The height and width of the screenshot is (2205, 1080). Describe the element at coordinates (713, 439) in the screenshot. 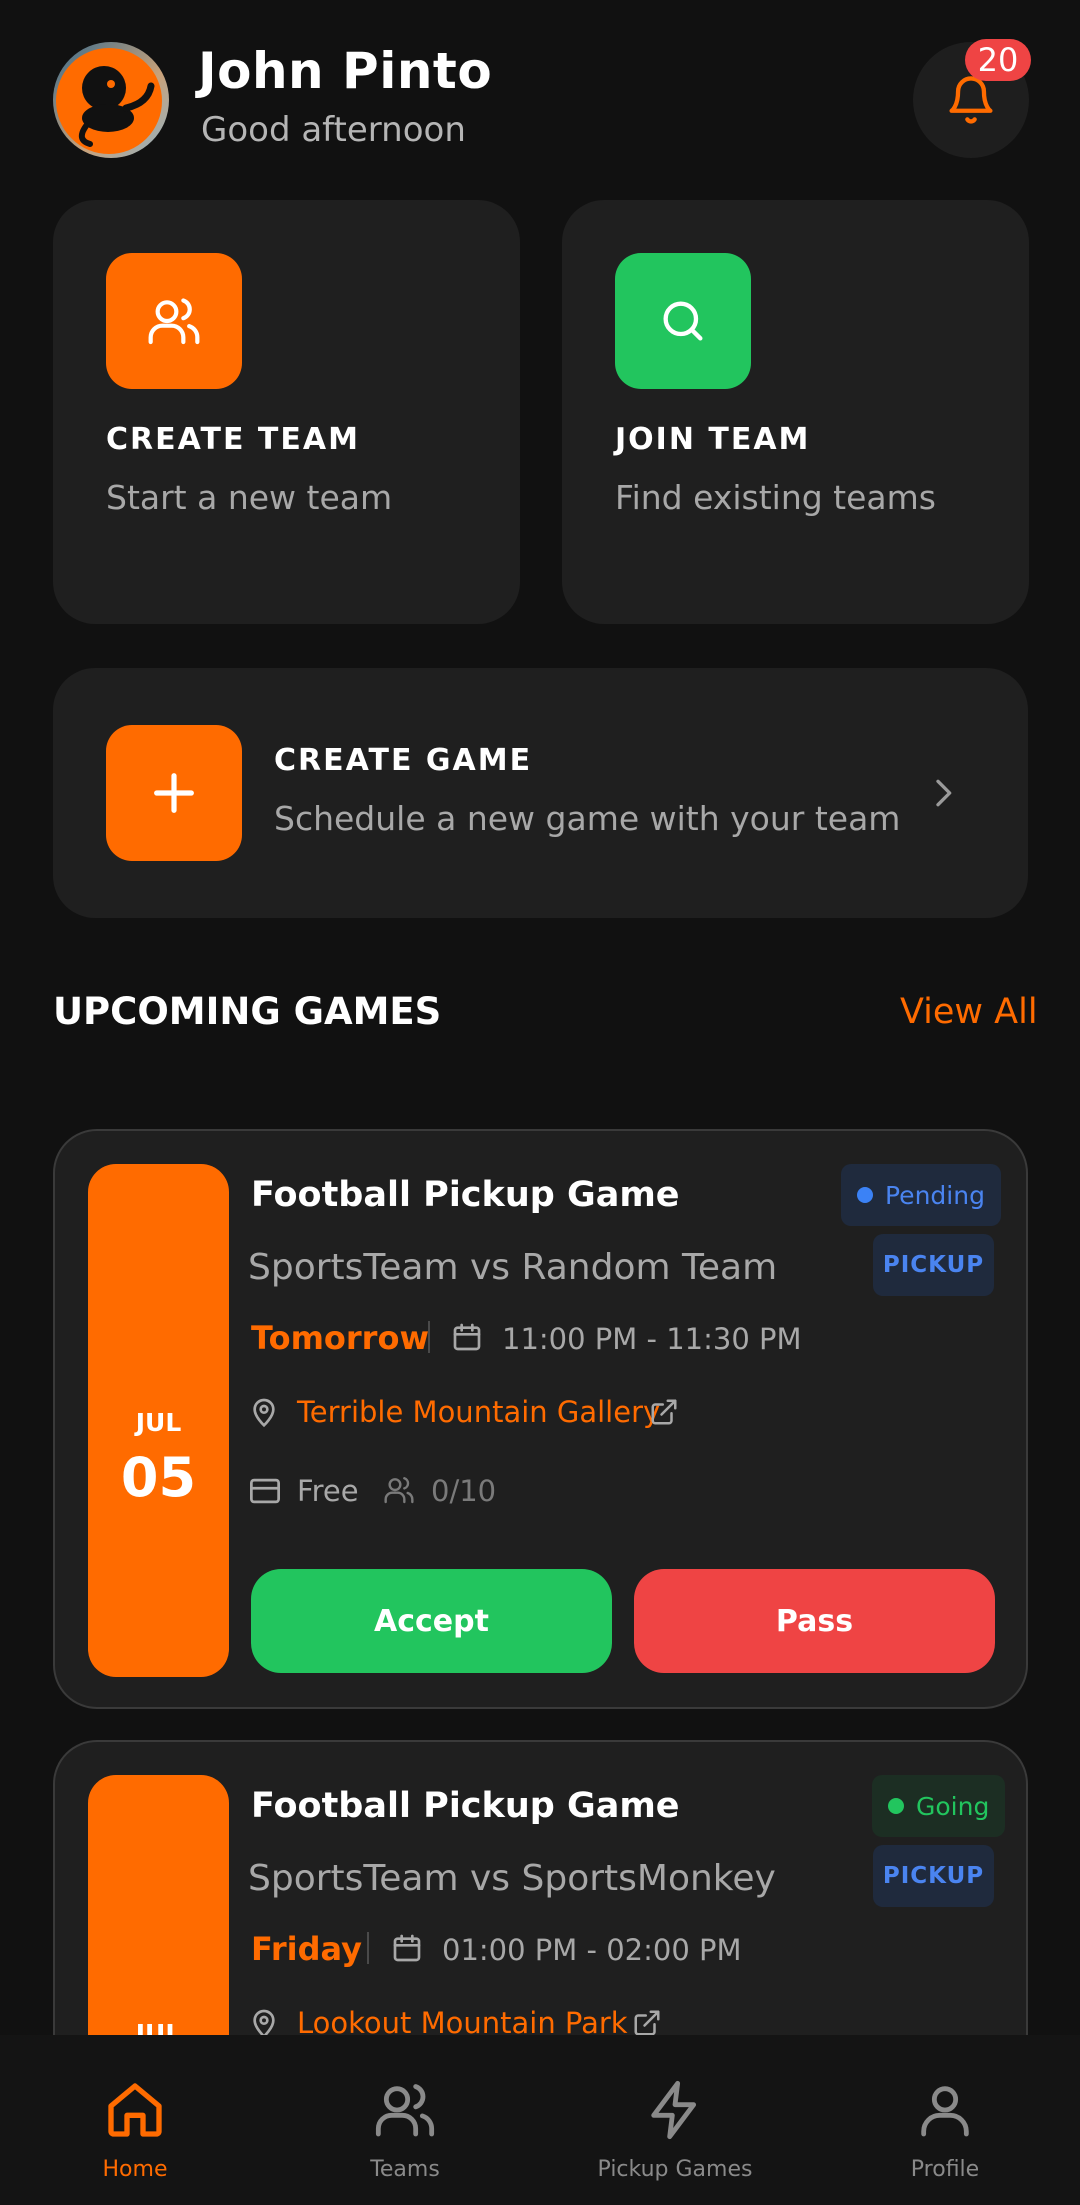

I see `join-team-title: JOIN TEAM` at that location.